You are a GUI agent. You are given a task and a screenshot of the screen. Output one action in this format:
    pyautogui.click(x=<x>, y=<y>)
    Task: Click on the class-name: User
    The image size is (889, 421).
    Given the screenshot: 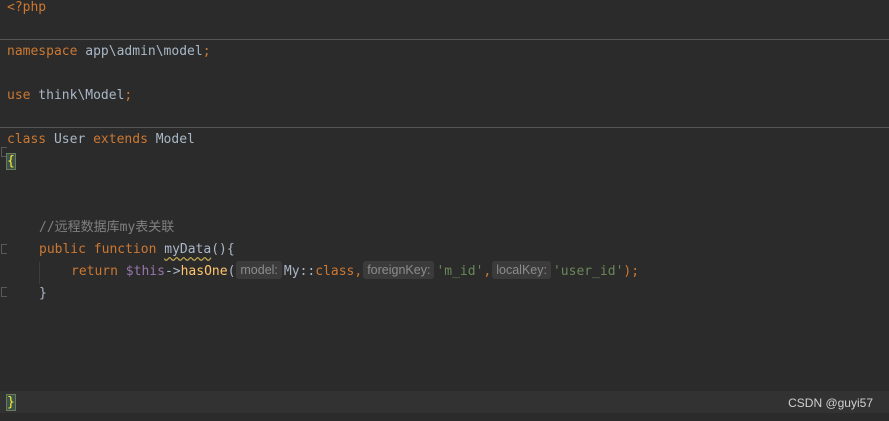 What is the action you would take?
    pyautogui.click(x=70, y=139)
    